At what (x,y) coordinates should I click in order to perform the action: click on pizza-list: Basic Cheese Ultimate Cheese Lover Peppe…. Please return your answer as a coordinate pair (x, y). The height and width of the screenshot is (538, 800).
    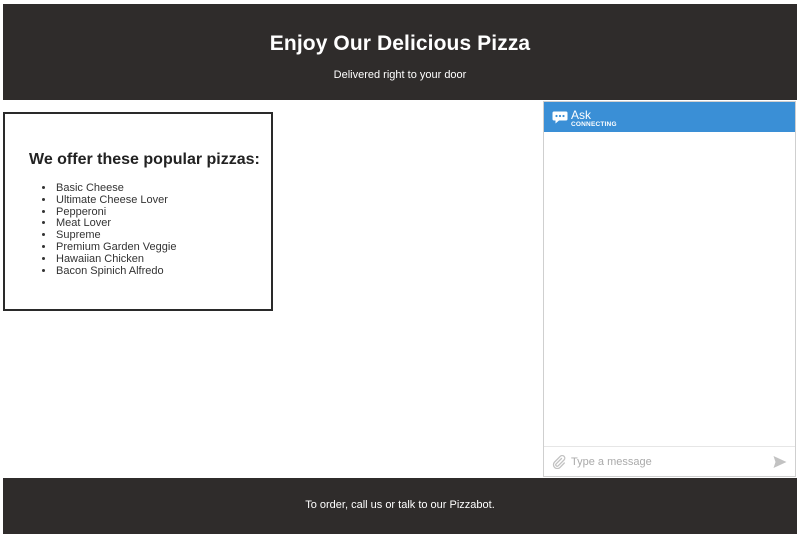
    Looking at the image, I should click on (115, 230).